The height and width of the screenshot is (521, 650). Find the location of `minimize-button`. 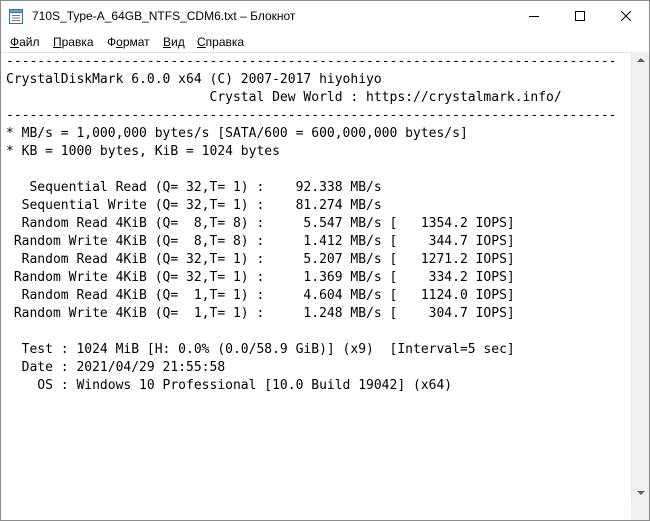

minimize-button is located at coordinates (534, 16).